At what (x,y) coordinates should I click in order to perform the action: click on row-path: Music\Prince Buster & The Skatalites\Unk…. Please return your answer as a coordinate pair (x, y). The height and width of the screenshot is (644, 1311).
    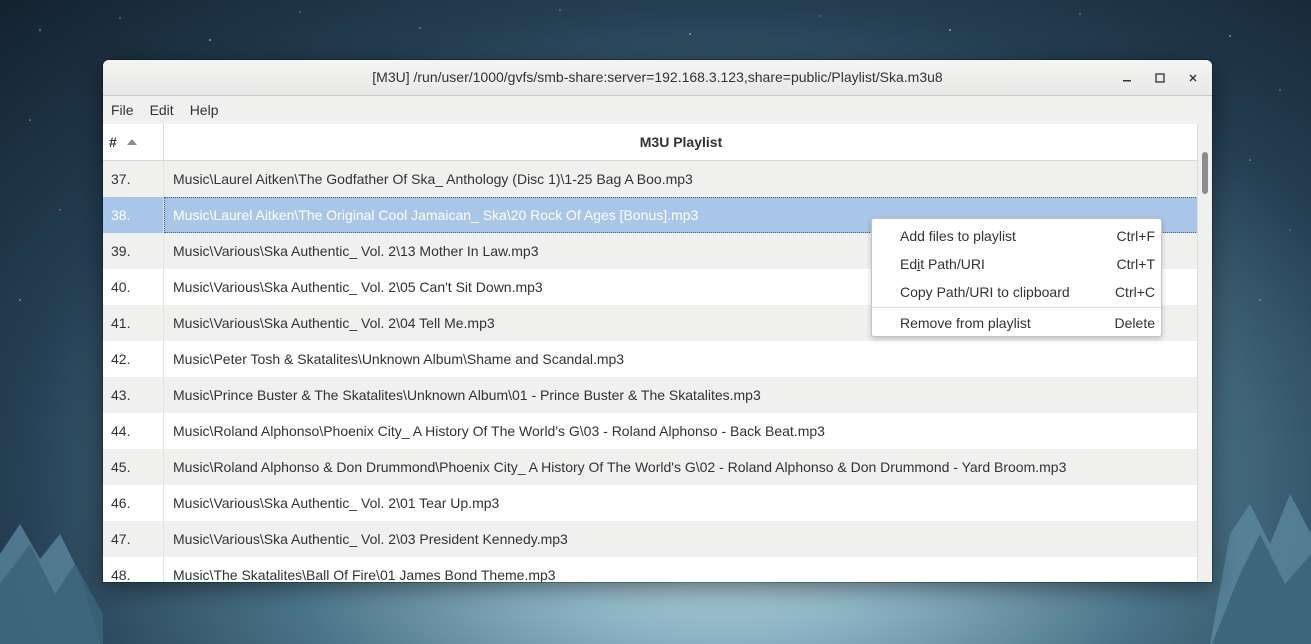
    Looking at the image, I should click on (467, 395).